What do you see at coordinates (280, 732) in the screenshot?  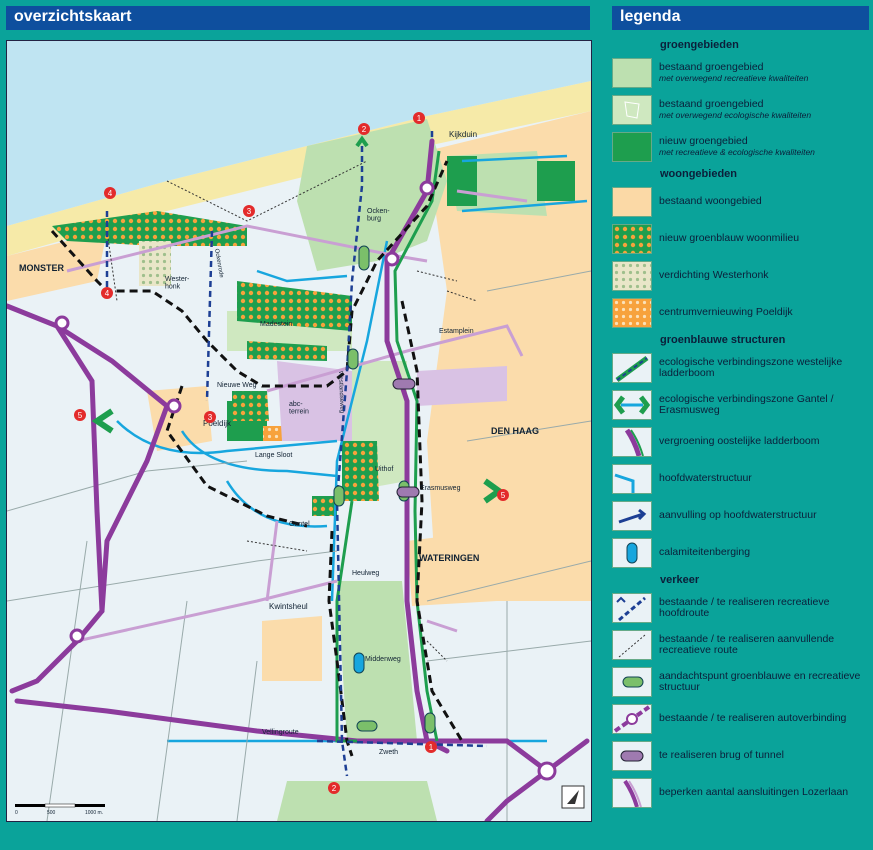 I see `label-vellingroute: Vellingroute` at bounding box center [280, 732].